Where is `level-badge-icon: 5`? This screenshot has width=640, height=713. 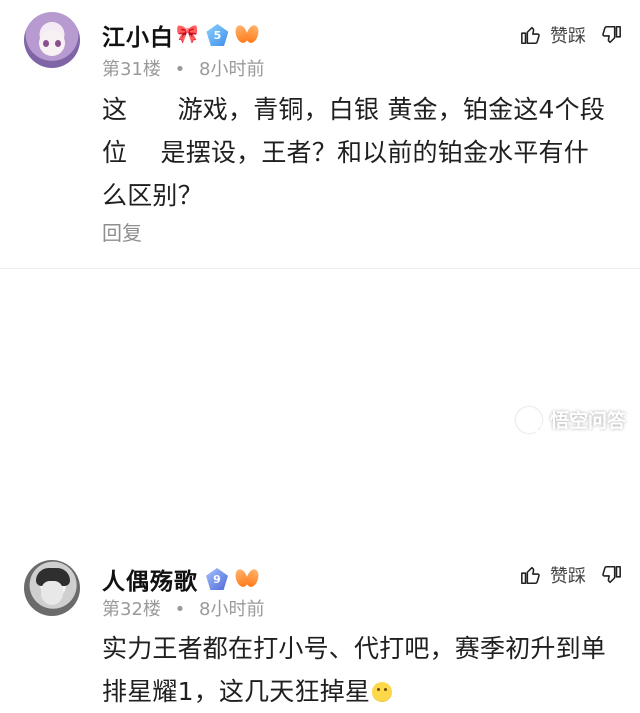
level-badge-icon: 5 is located at coordinates (217, 35).